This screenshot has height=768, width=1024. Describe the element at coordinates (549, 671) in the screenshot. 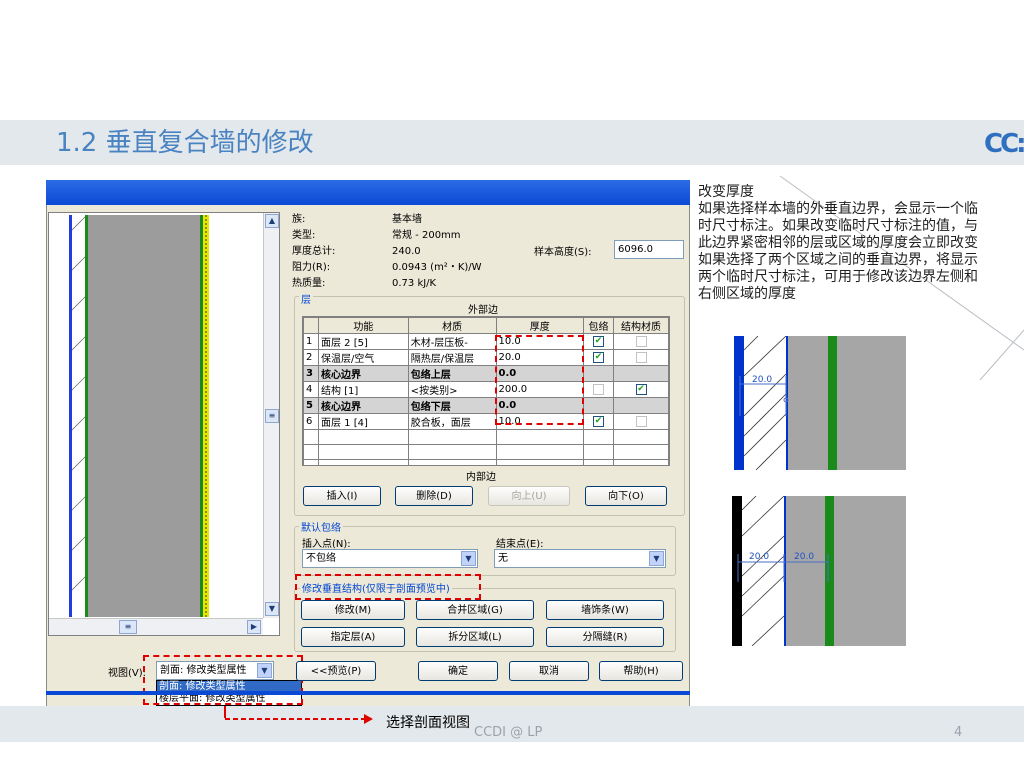

I see `cancel-button: 取消` at that location.